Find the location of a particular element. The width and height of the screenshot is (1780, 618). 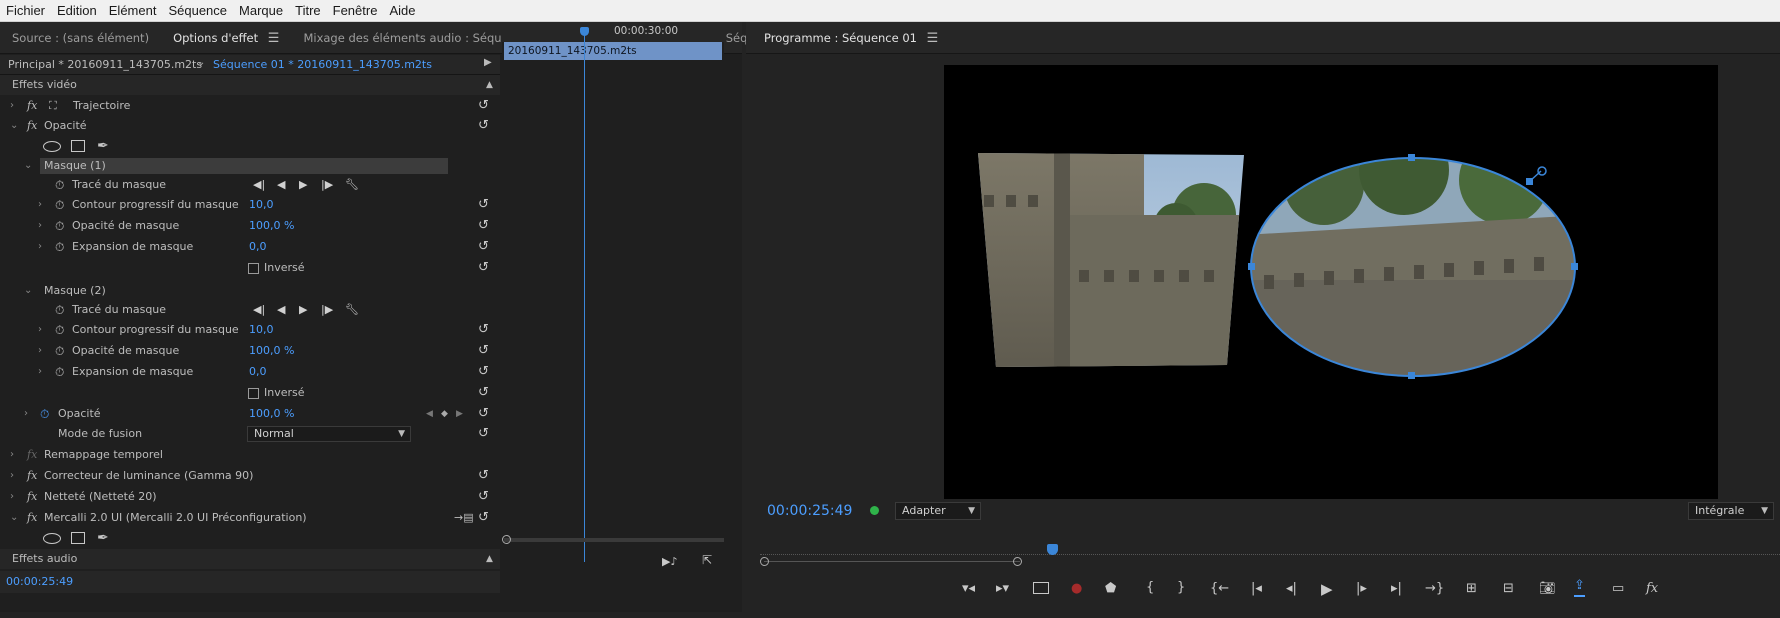

timeline-clip: 20160911_143705.m2ts is located at coordinates (613, 51).